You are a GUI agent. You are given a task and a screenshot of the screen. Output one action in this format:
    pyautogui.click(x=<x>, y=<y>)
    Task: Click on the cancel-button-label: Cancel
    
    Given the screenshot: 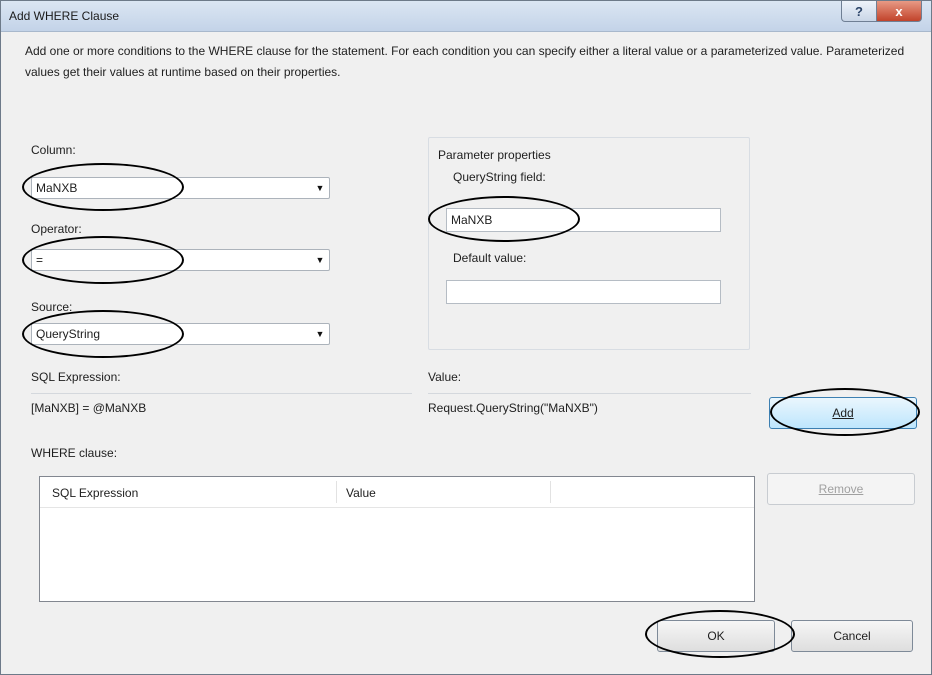 What is the action you would take?
    pyautogui.click(x=852, y=636)
    